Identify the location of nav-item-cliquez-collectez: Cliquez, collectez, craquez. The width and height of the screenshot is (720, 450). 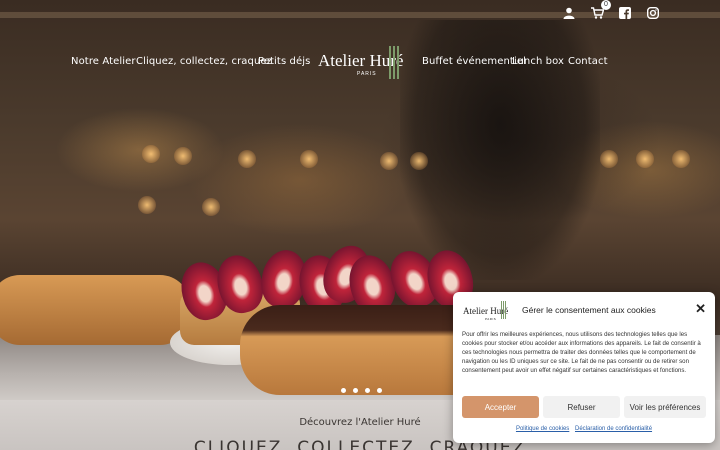
(204, 61).